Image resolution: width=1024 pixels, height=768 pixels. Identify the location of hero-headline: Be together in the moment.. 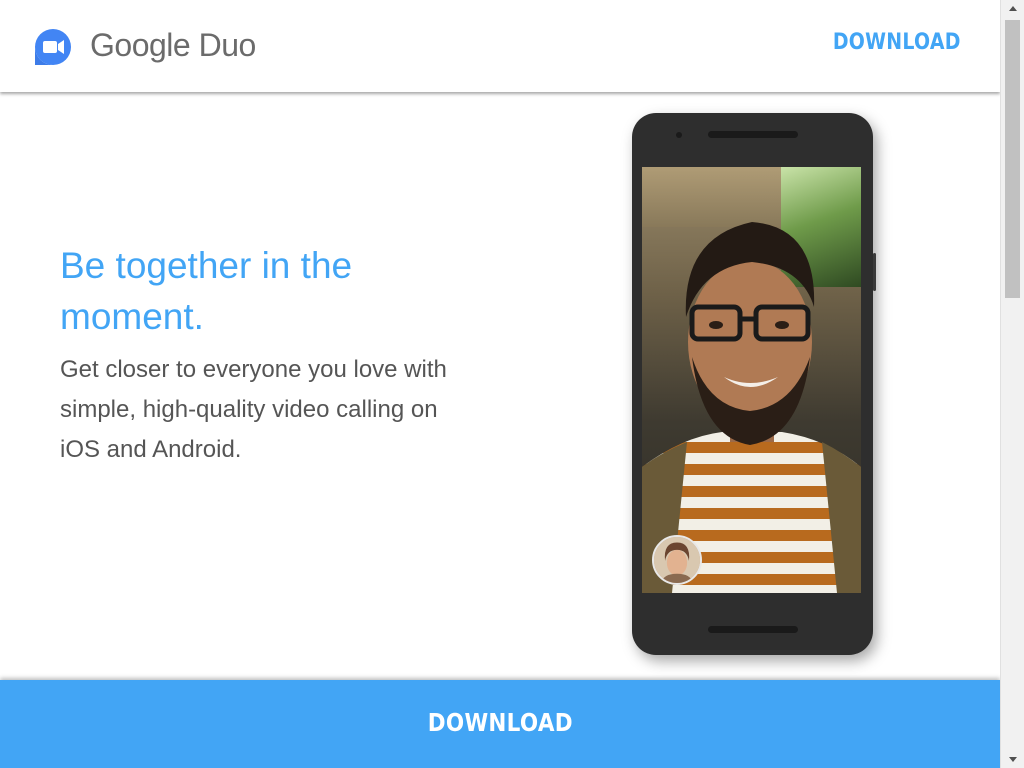
(206, 291).